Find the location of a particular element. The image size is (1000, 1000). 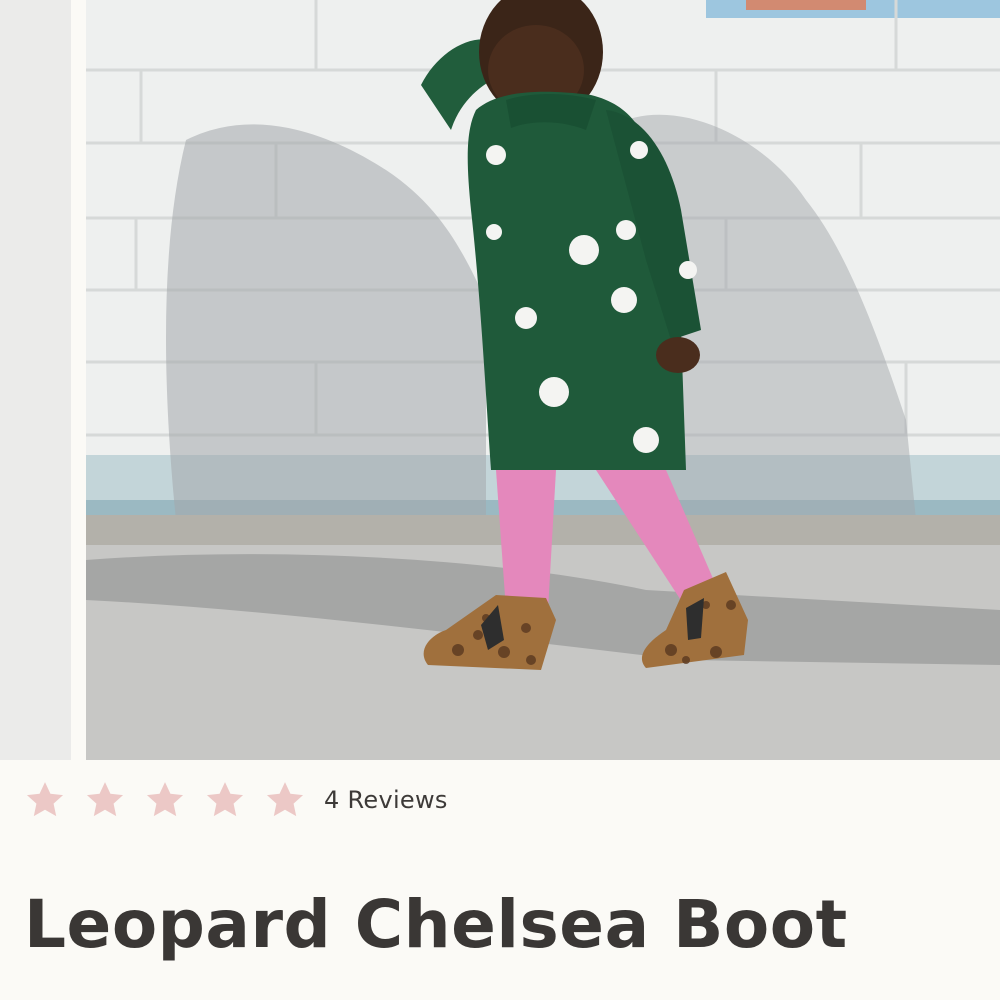

rating-row: 4 Reviews is located at coordinates (236, 800).